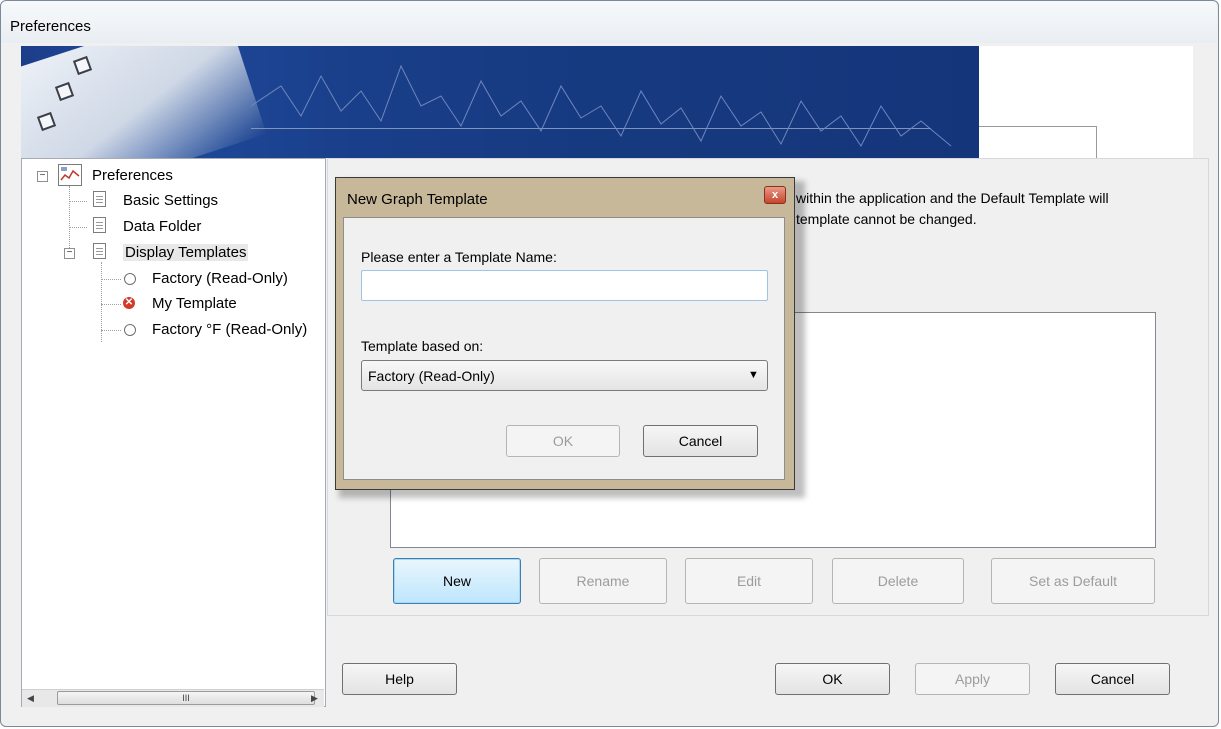 This screenshot has height=729, width=1221. I want to click on template-name-input, so click(564, 285).